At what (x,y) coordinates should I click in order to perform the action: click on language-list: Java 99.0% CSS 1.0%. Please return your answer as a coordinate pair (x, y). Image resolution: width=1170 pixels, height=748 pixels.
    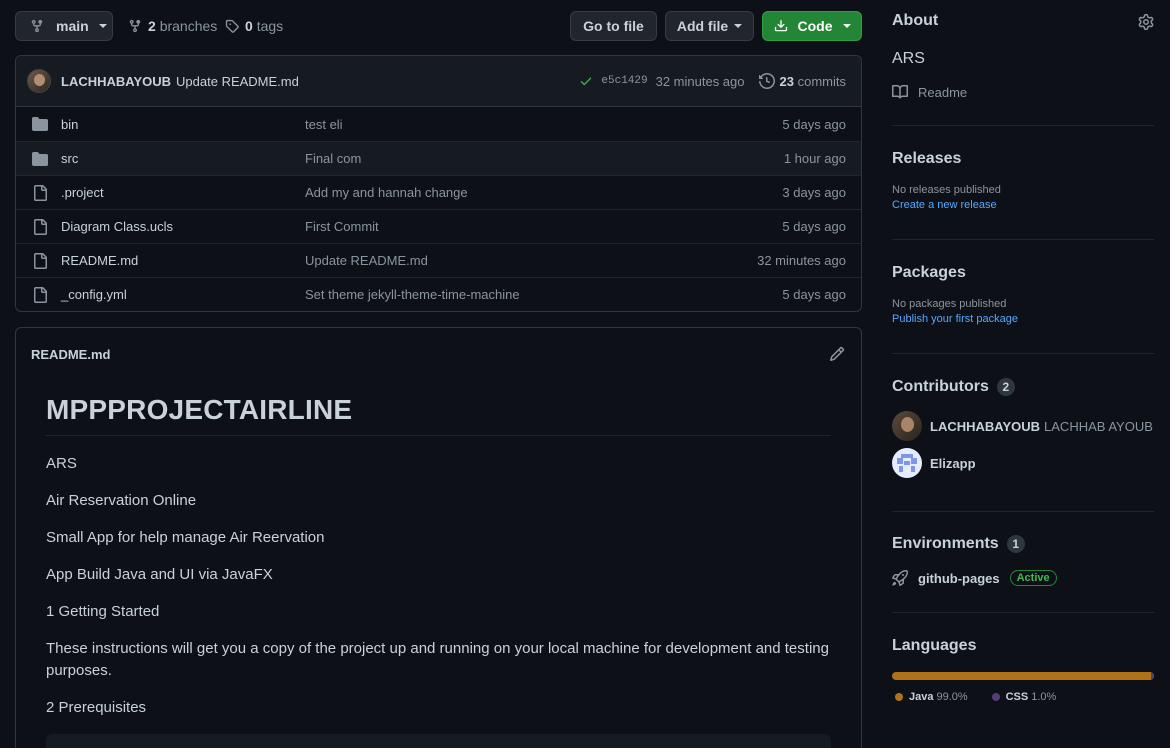
    Looking at the image, I should click on (1023, 696).